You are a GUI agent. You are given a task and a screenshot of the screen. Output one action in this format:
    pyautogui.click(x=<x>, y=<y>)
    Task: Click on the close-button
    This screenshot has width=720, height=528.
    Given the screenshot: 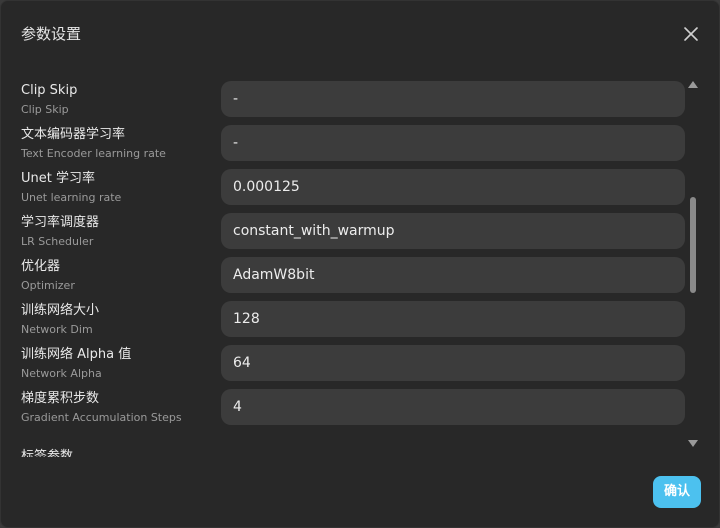 What is the action you would take?
    pyautogui.click(x=691, y=34)
    